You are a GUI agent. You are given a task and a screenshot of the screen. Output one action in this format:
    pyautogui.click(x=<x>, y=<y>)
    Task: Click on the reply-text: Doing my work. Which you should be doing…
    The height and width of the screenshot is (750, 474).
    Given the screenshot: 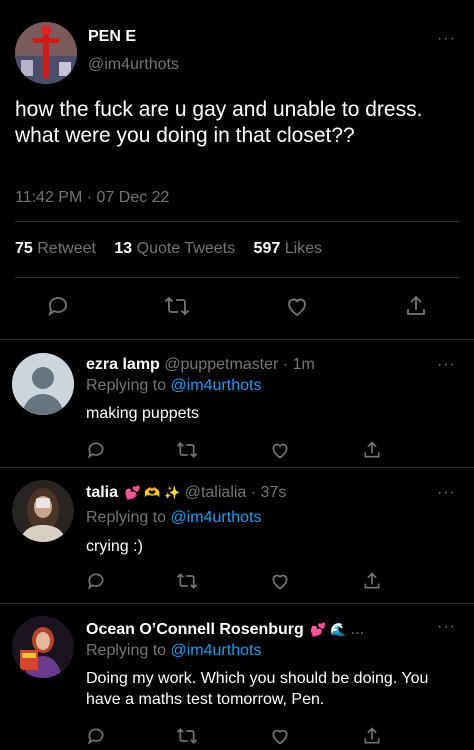 What is the action you would take?
    pyautogui.click(x=257, y=689)
    